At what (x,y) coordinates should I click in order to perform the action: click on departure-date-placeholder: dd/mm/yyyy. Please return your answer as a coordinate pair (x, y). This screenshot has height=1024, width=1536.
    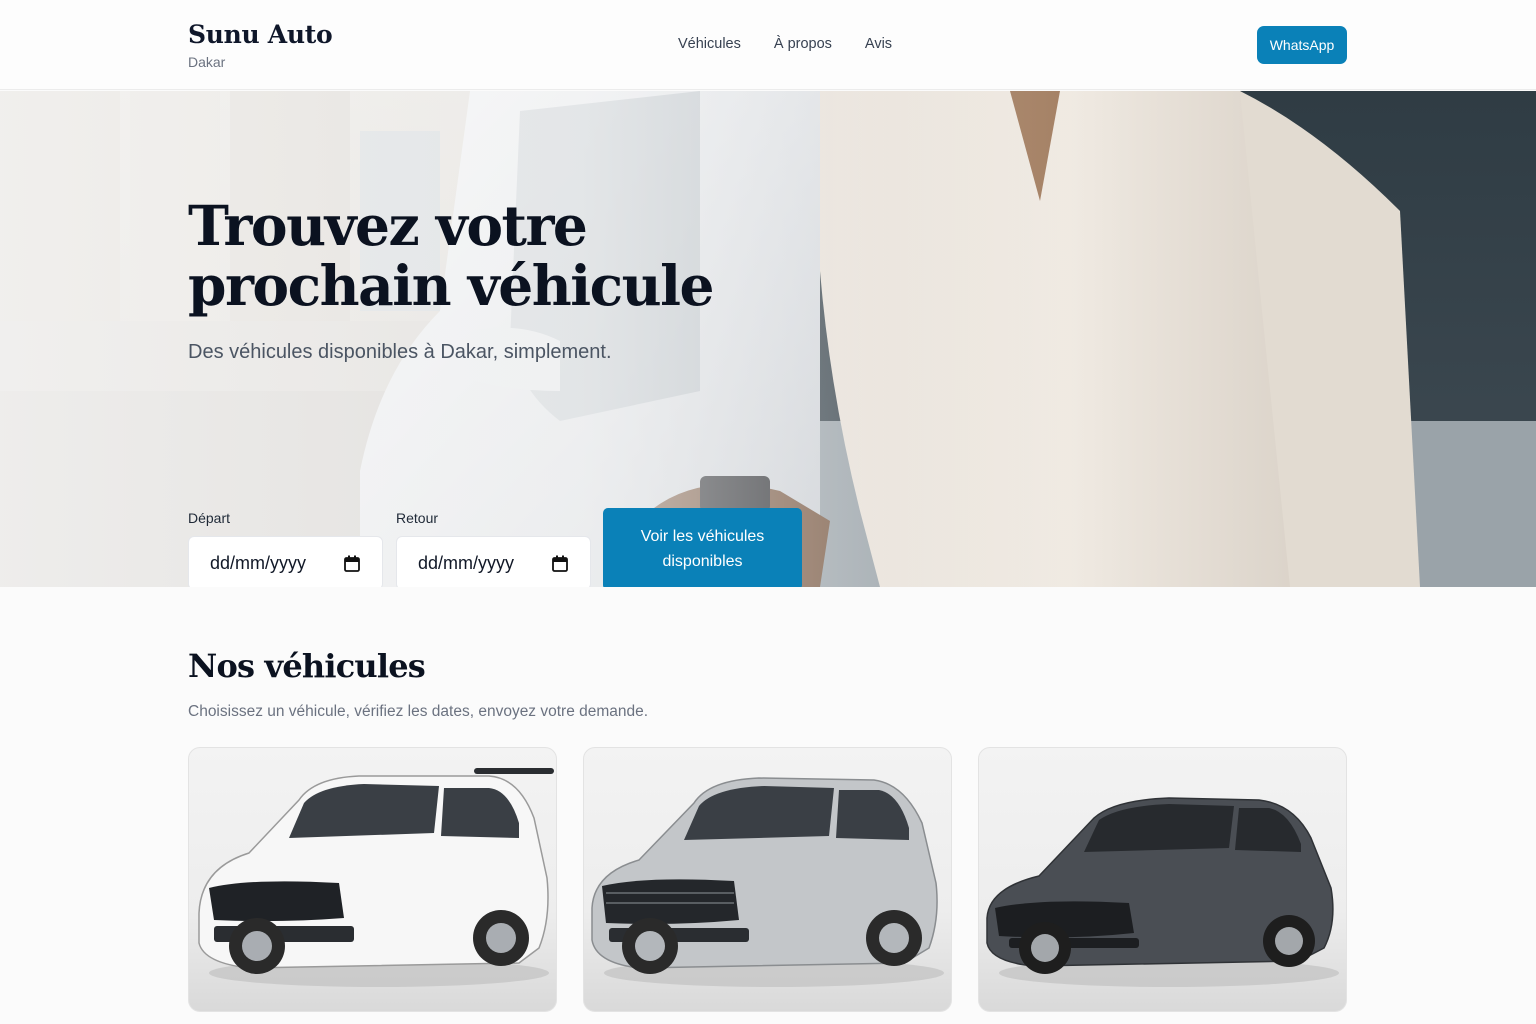
    Looking at the image, I should click on (258, 562).